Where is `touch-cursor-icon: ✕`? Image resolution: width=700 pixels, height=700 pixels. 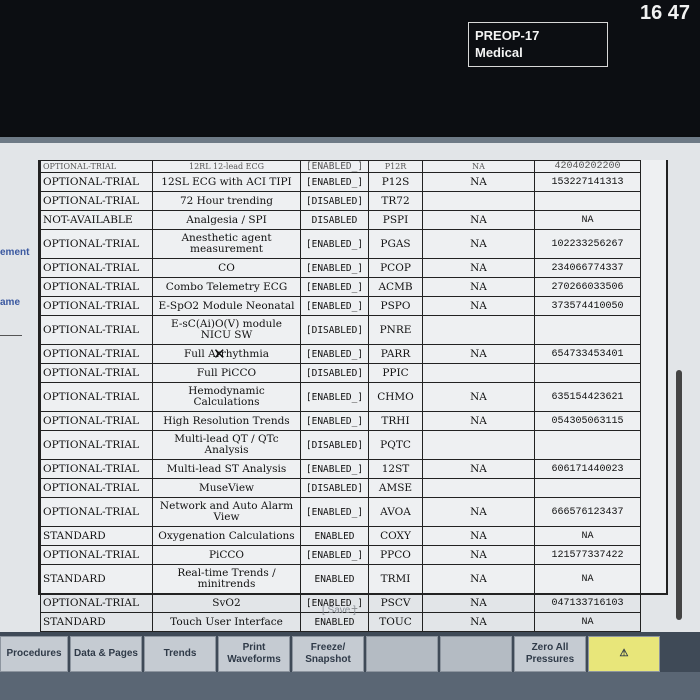
touch-cursor-icon: ✕ is located at coordinates (219, 354).